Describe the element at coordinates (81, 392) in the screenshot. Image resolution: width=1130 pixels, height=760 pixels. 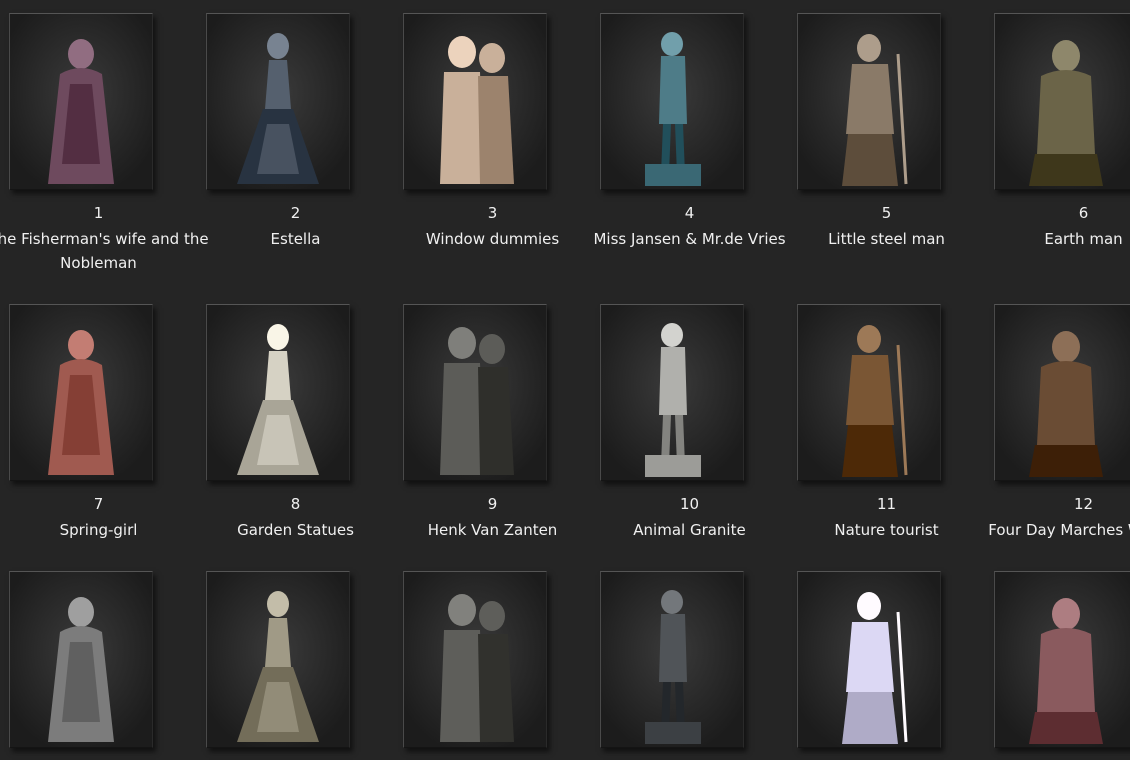
I see `thumbnail-spring-girl-statue` at that location.